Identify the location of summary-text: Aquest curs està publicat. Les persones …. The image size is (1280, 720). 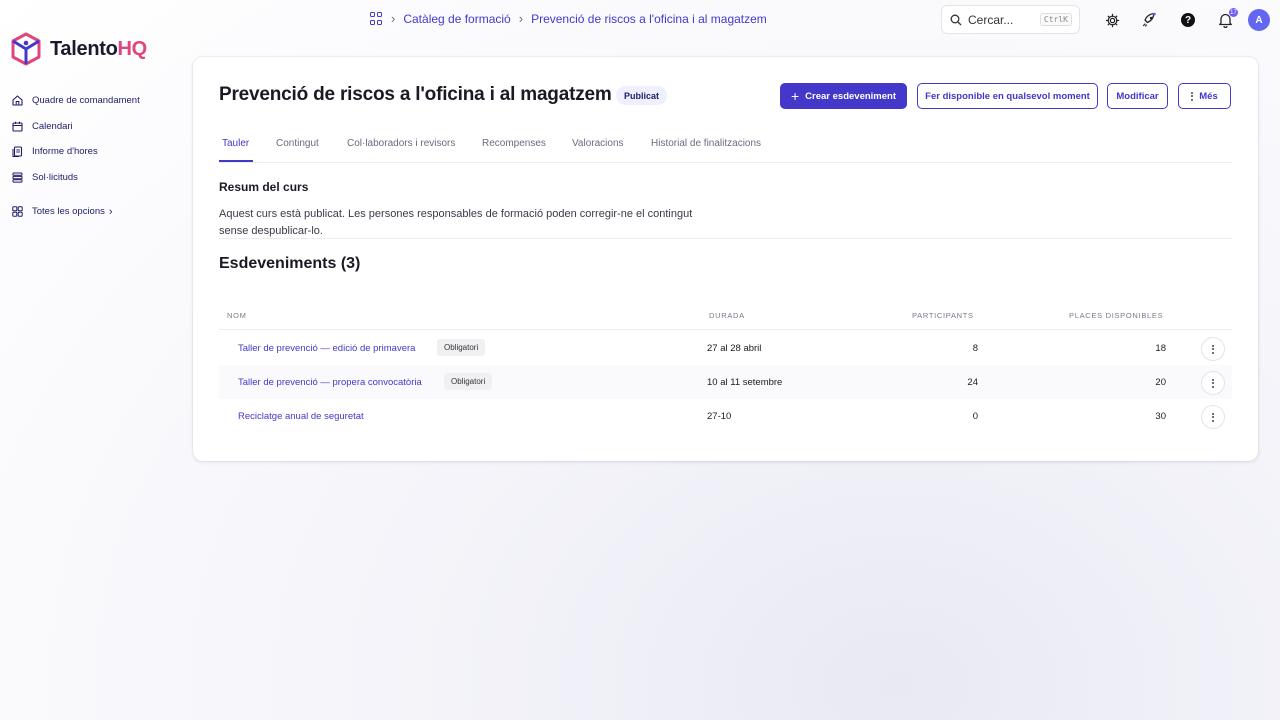
(456, 222).